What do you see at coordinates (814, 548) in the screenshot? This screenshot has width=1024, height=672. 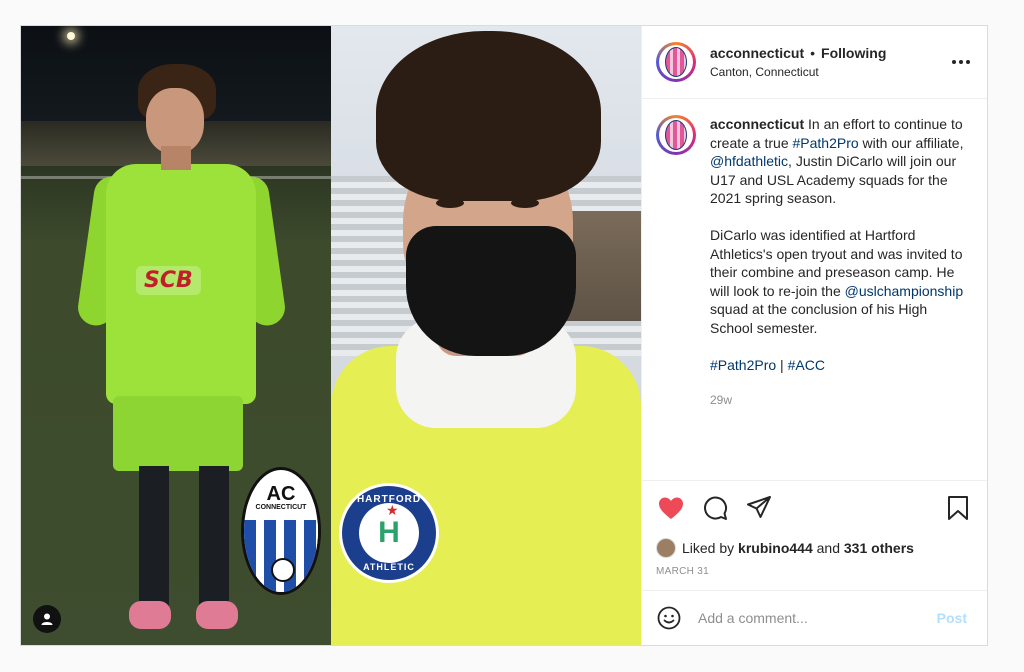 I see `likes-summary: Liked by krubino444 and 331 others` at bounding box center [814, 548].